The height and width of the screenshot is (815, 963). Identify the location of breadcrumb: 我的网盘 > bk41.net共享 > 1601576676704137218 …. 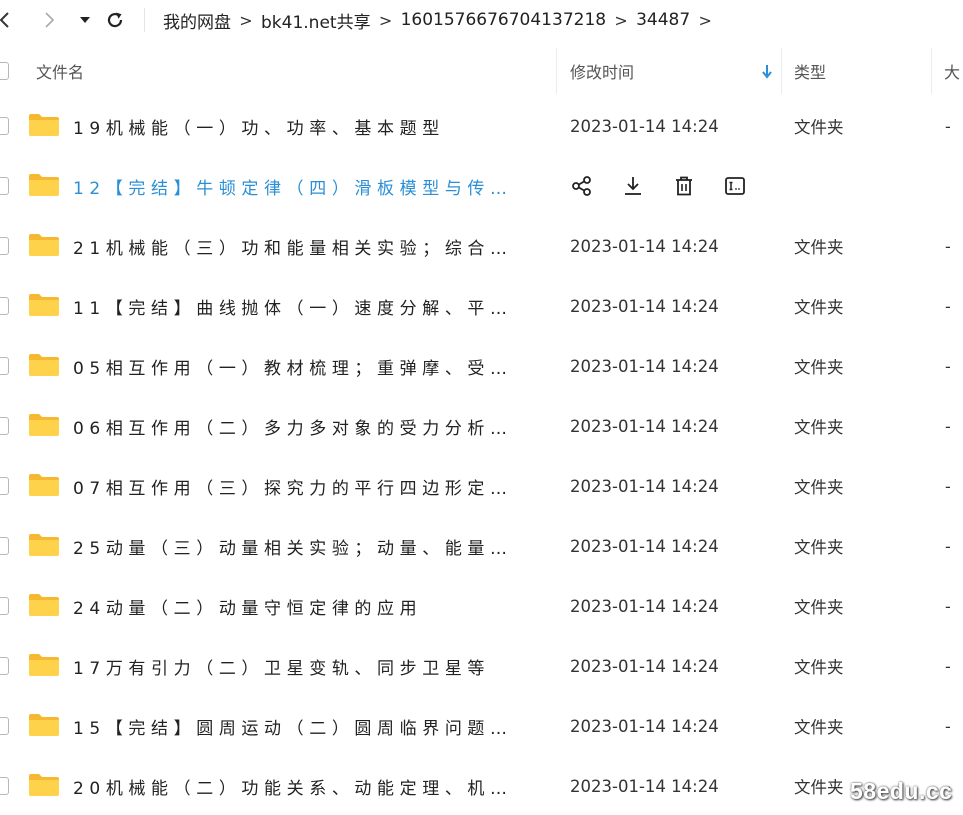
(441, 20).